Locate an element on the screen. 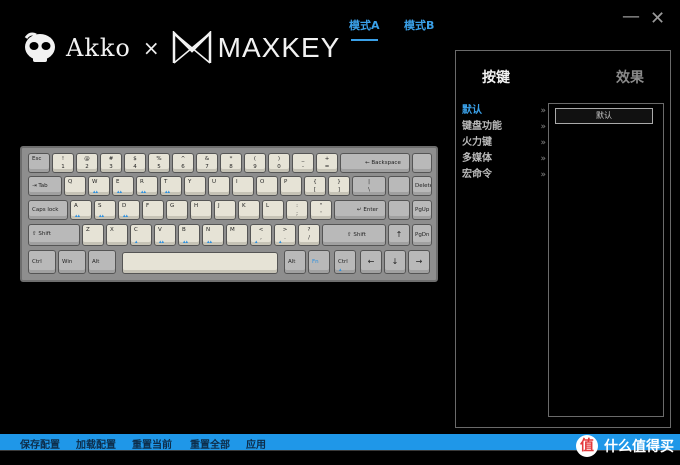  key-left: ← is located at coordinates (371, 262).